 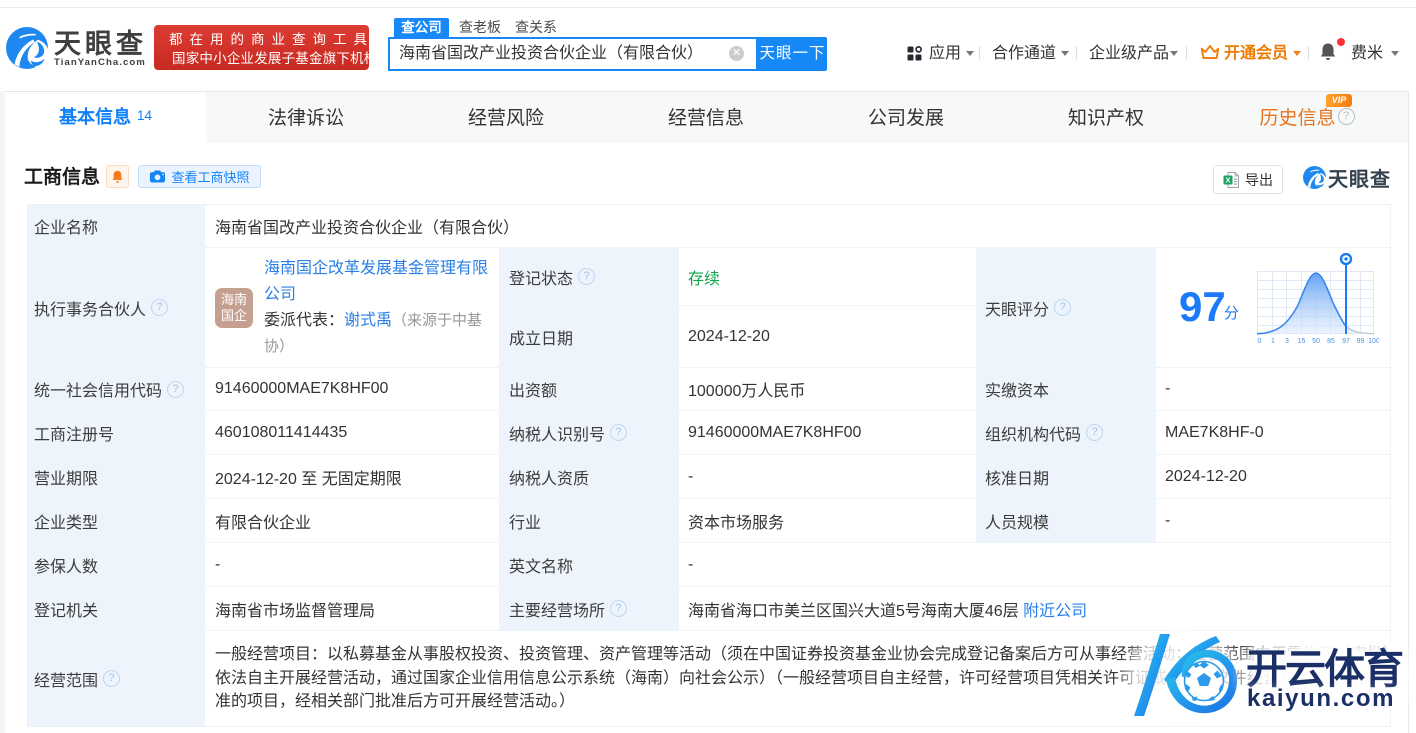 What do you see at coordinates (1361, 341) in the screenshot?
I see `svg-text: 99` at bounding box center [1361, 341].